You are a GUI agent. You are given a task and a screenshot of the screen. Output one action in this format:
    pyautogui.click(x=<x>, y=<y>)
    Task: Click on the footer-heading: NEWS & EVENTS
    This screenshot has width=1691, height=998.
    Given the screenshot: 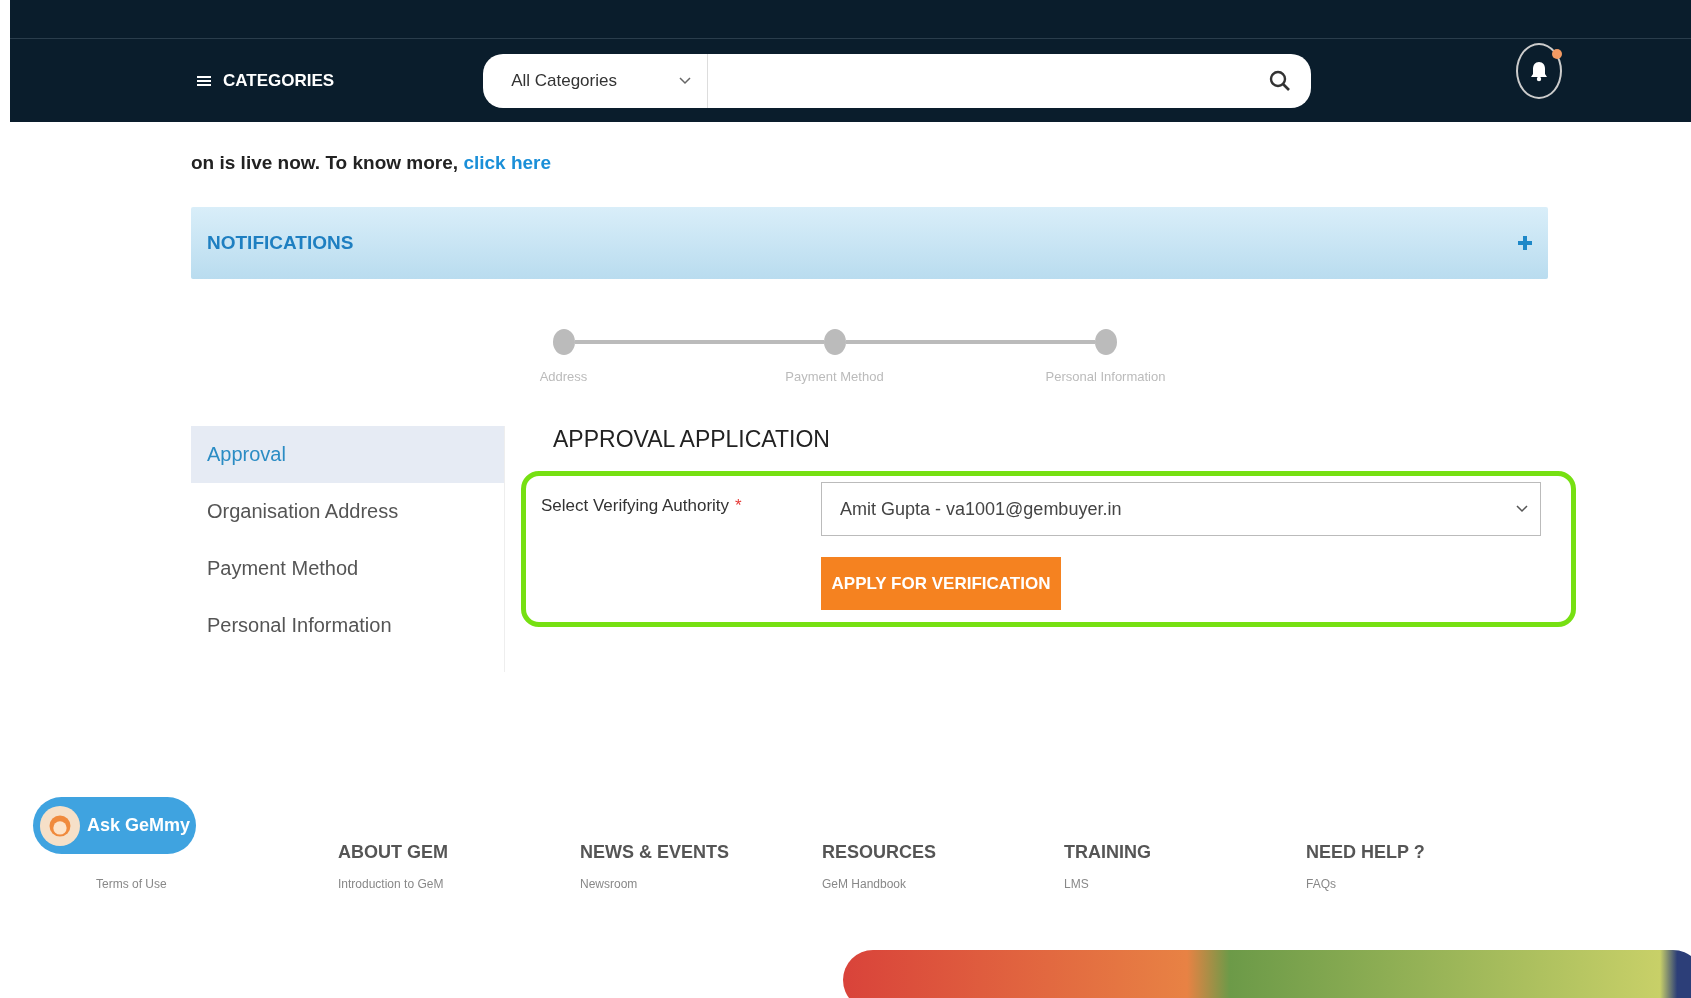 What is the action you would take?
    pyautogui.click(x=655, y=852)
    